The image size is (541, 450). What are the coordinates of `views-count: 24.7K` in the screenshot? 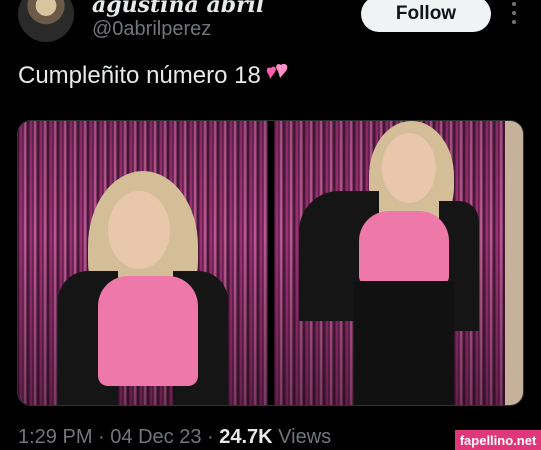 It's located at (246, 437).